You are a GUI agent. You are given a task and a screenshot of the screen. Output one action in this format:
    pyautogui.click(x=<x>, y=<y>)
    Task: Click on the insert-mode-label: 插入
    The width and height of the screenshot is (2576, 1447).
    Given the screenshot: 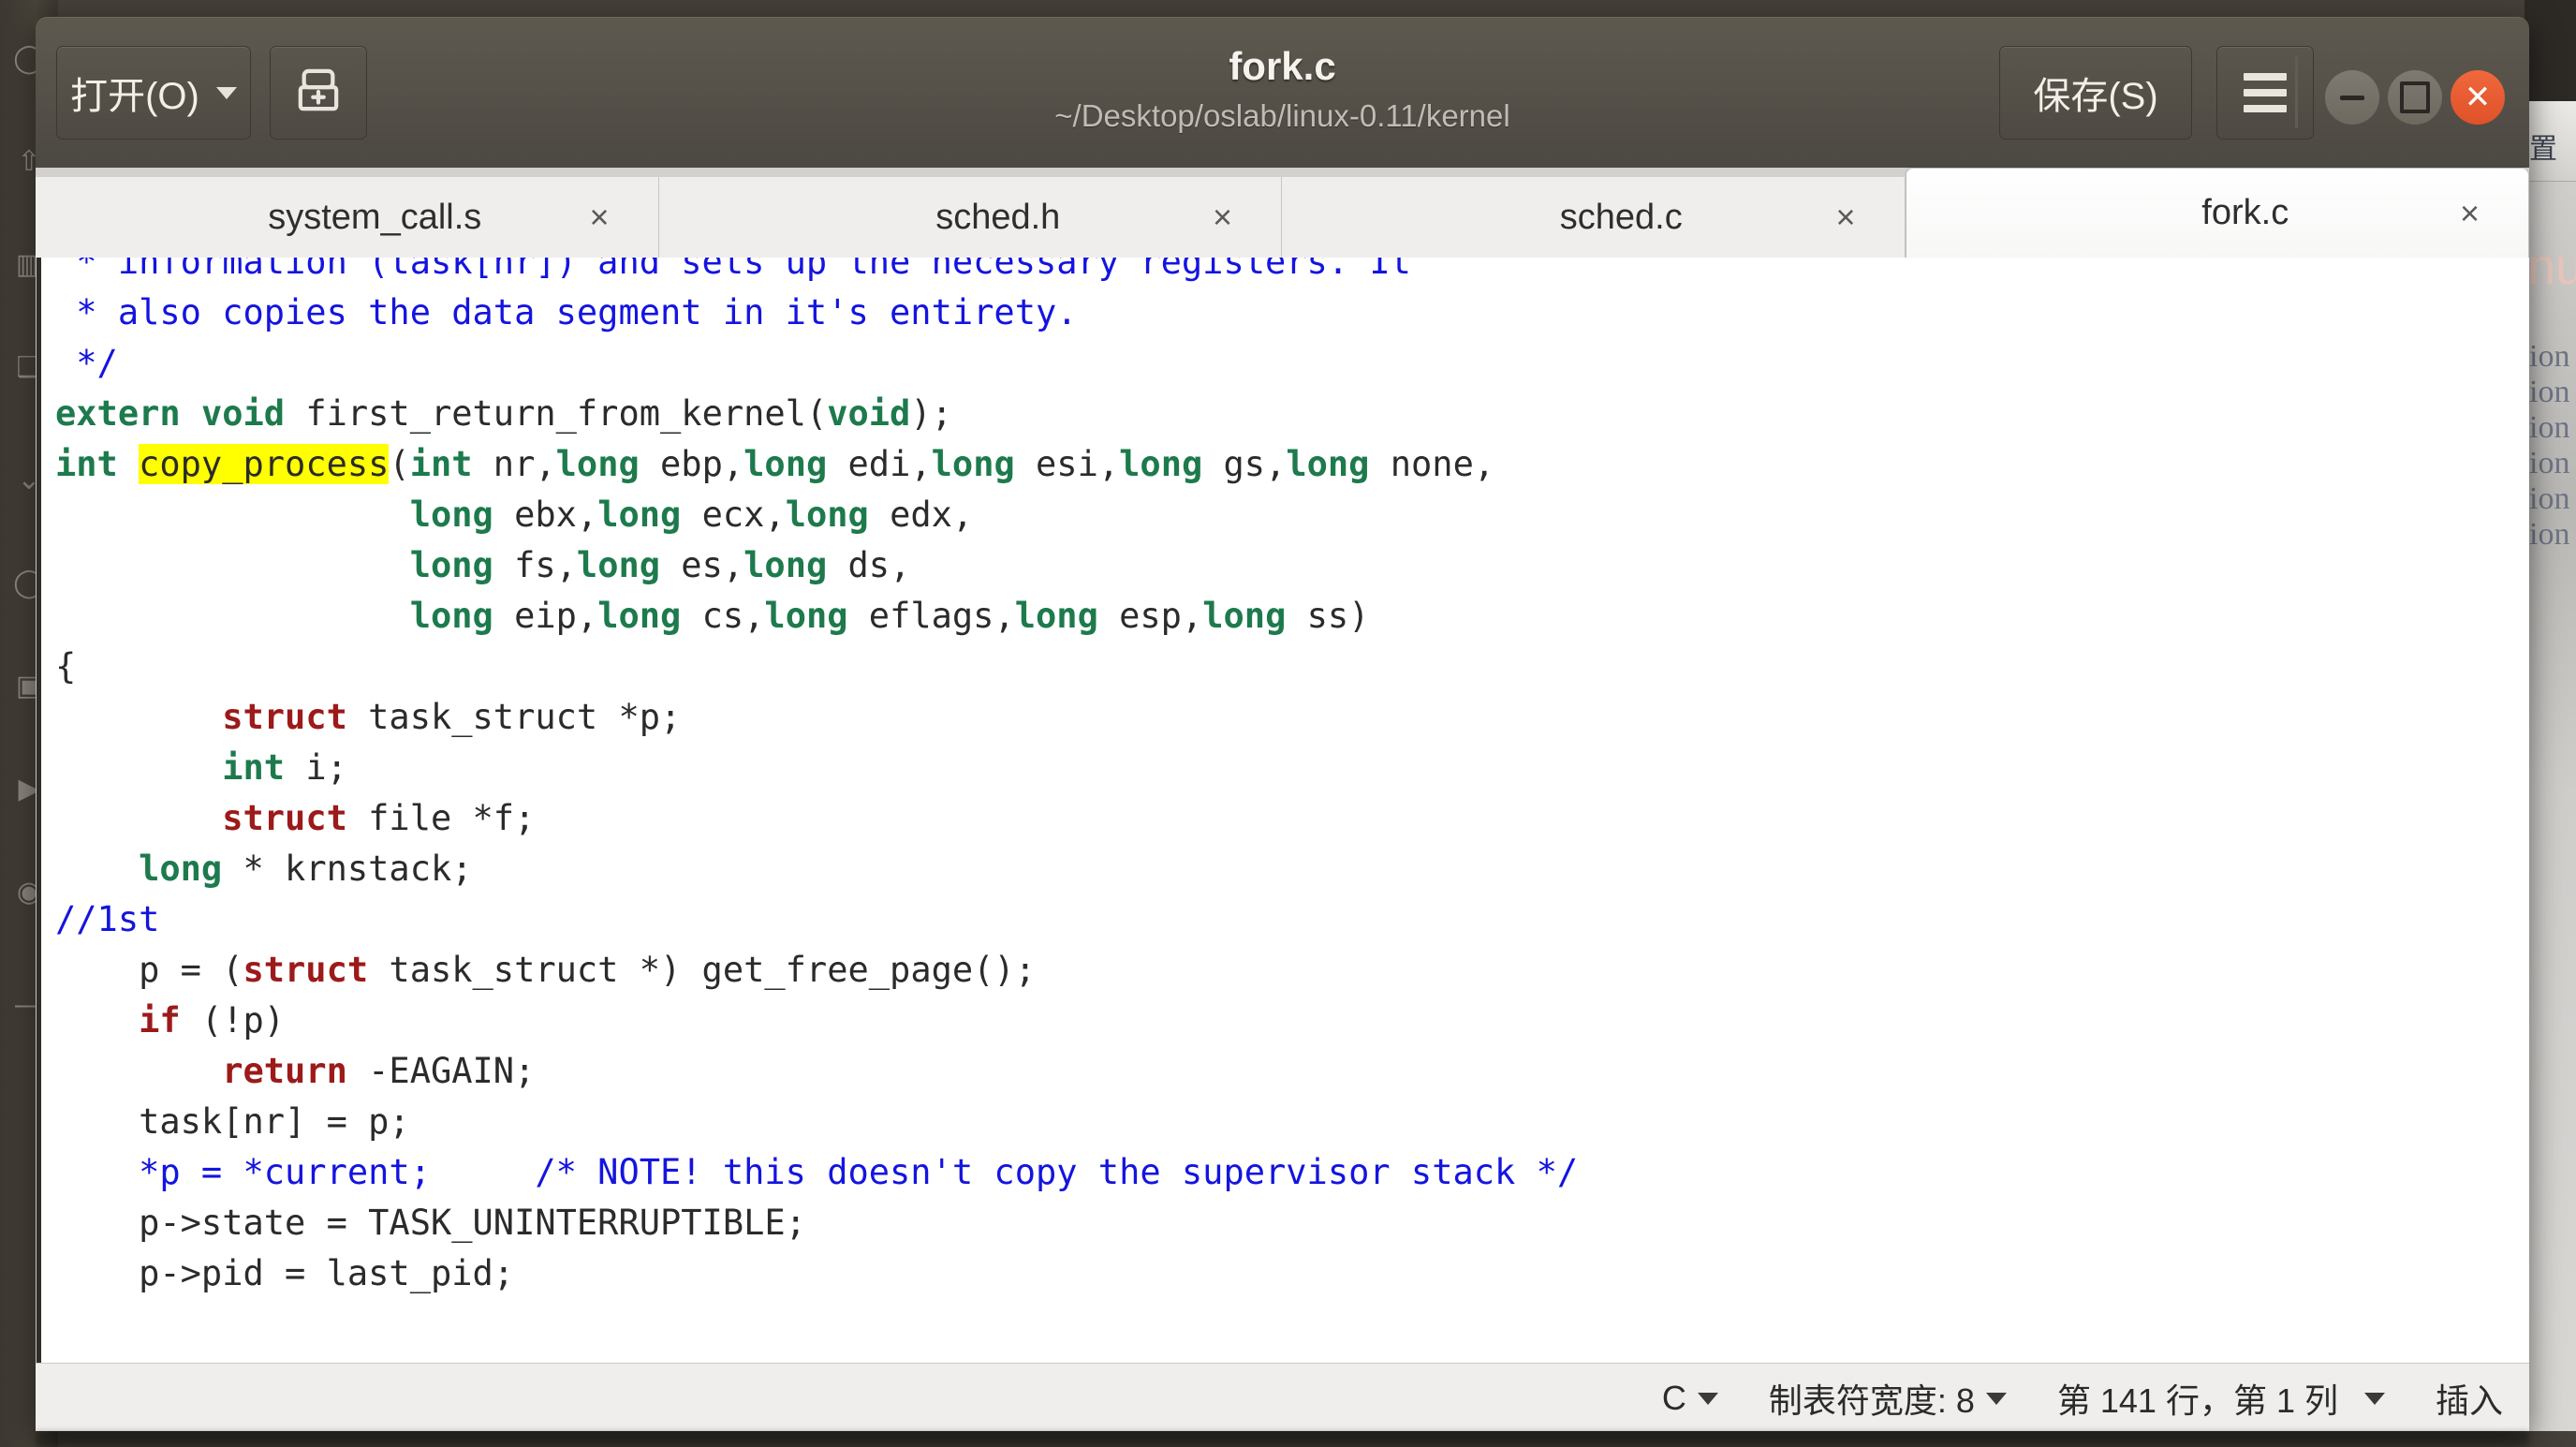 What is the action you would take?
    pyautogui.click(x=2469, y=1398)
    